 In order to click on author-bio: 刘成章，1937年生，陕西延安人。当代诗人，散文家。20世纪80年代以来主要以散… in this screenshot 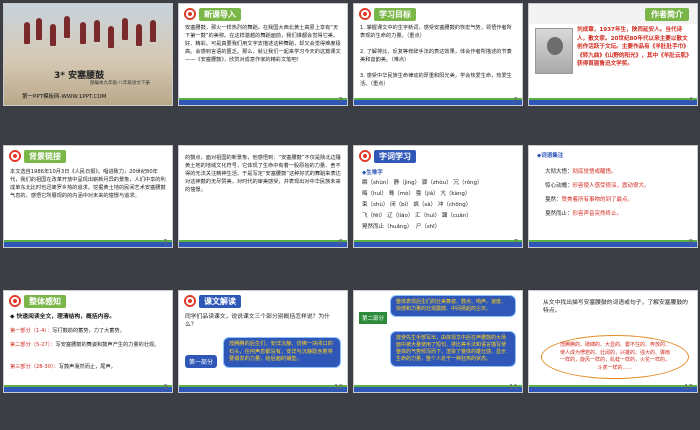, I will do `click(633, 47)`.